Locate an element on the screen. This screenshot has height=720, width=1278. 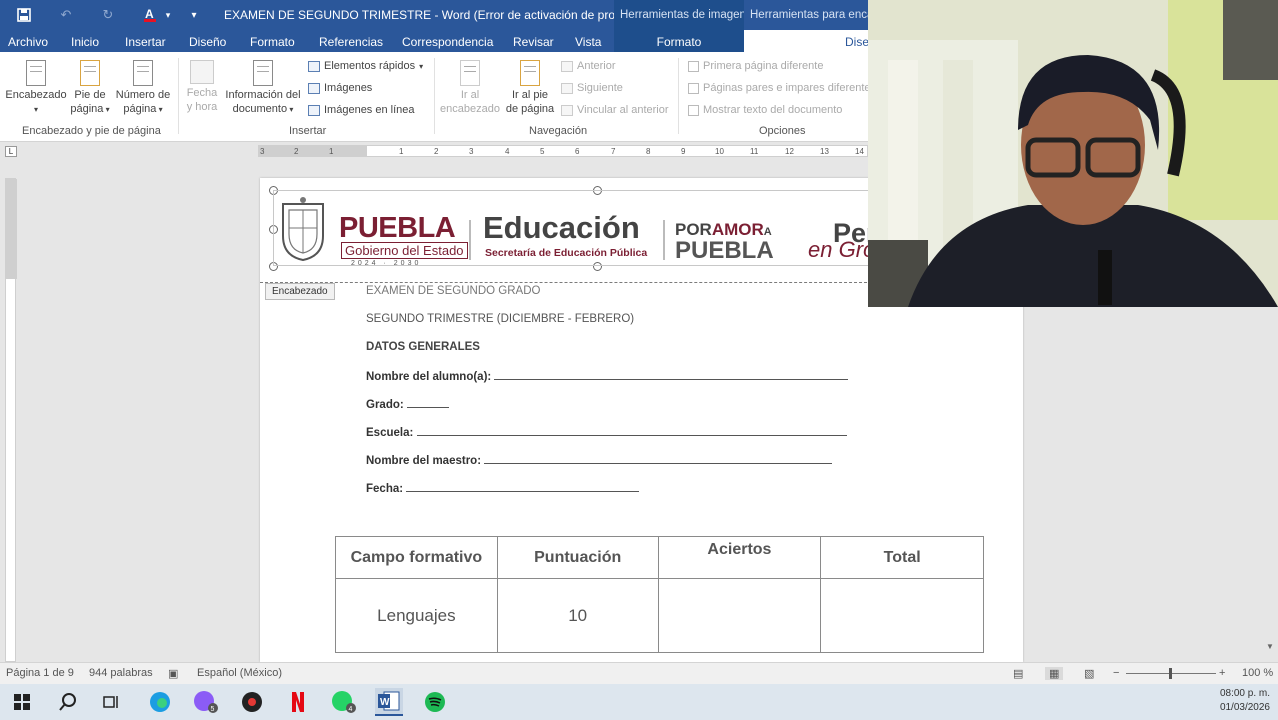
tab-insertar: Insertar is located at coordinates (145, 42).